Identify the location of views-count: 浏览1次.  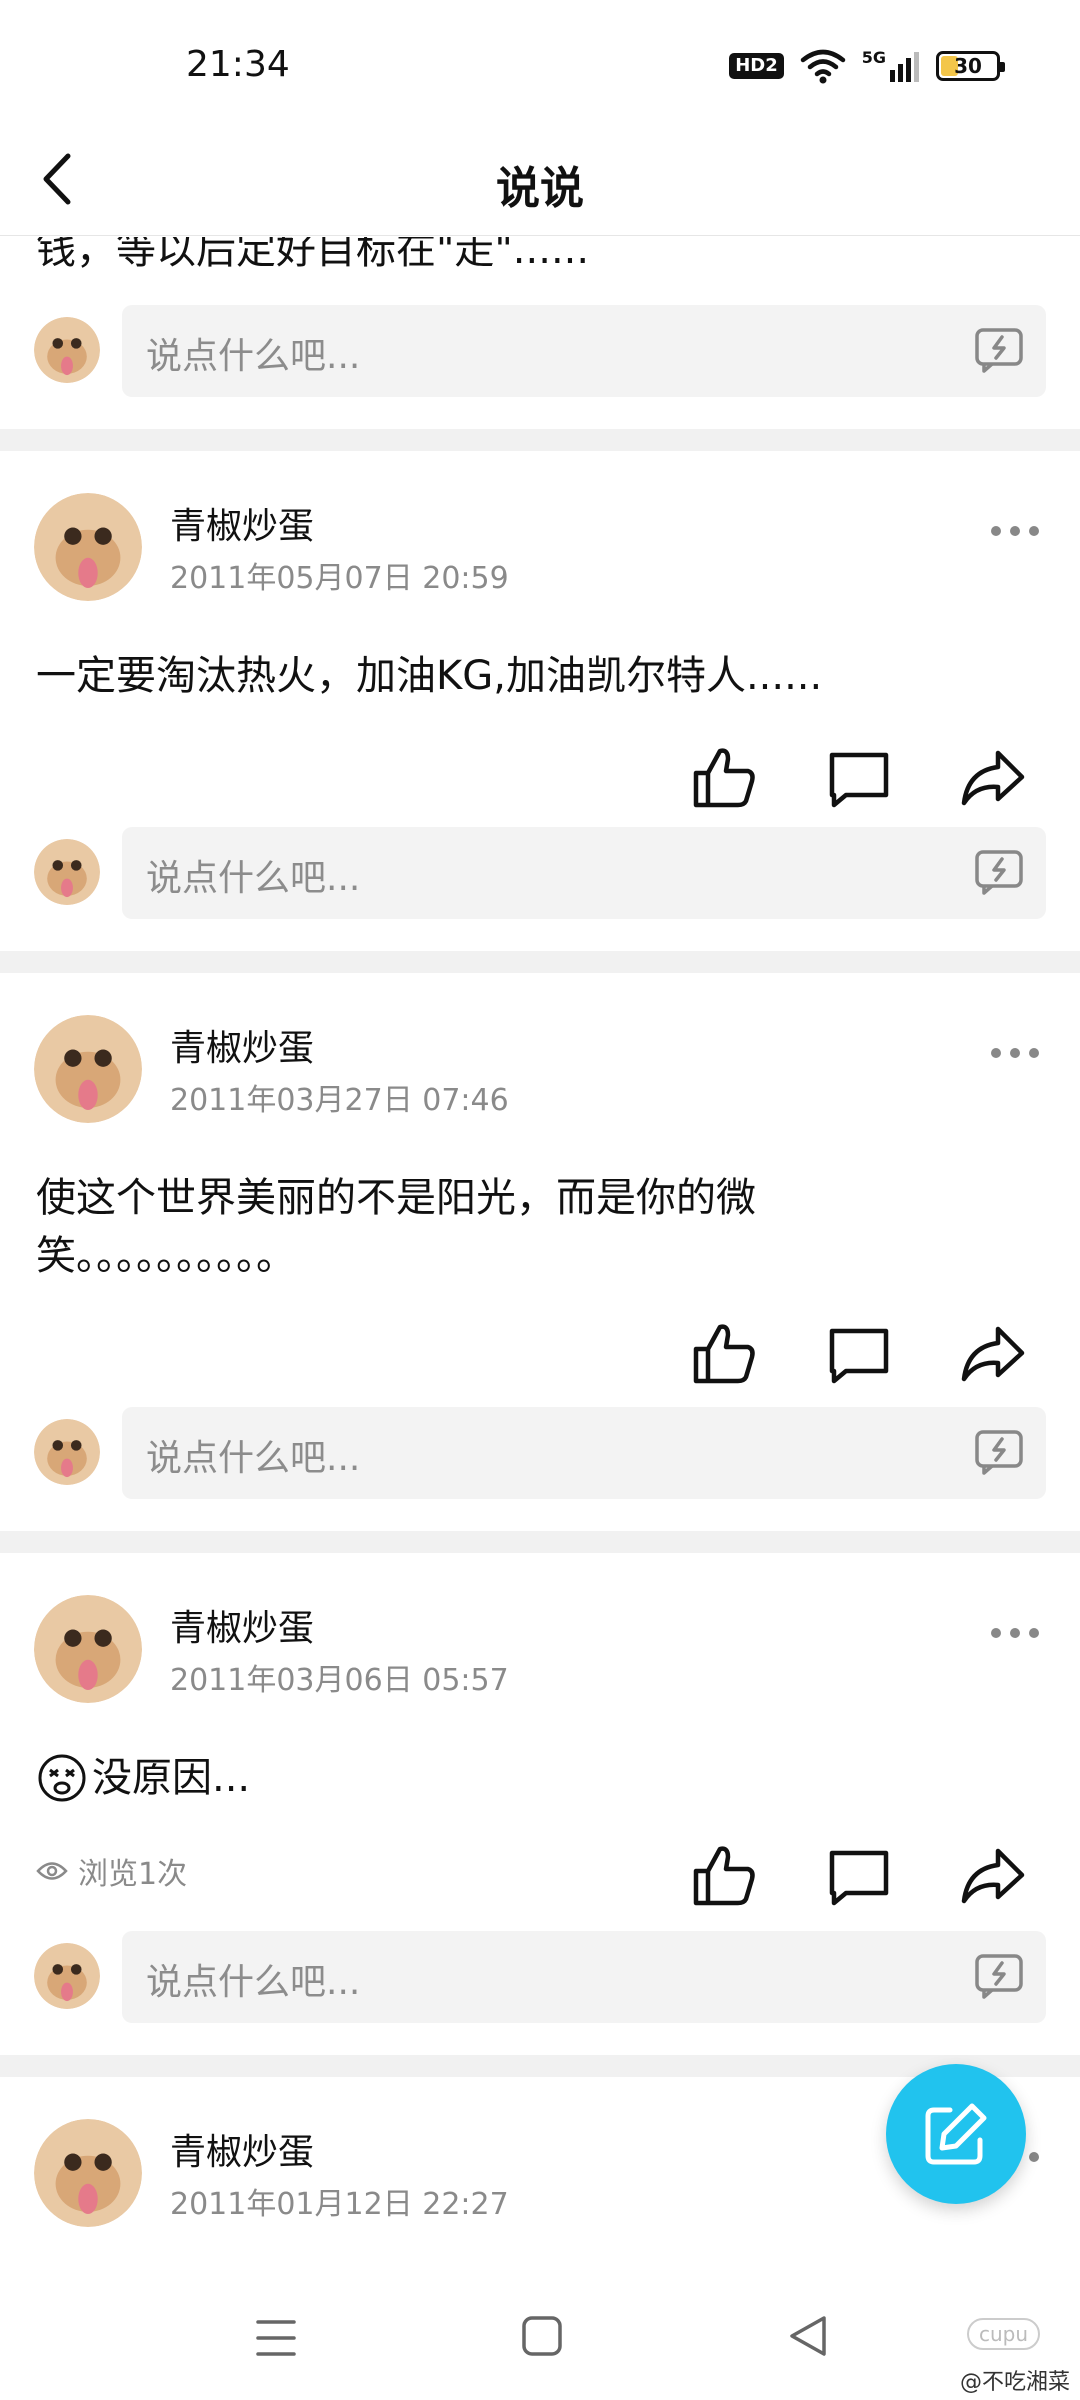
(133, 1874).